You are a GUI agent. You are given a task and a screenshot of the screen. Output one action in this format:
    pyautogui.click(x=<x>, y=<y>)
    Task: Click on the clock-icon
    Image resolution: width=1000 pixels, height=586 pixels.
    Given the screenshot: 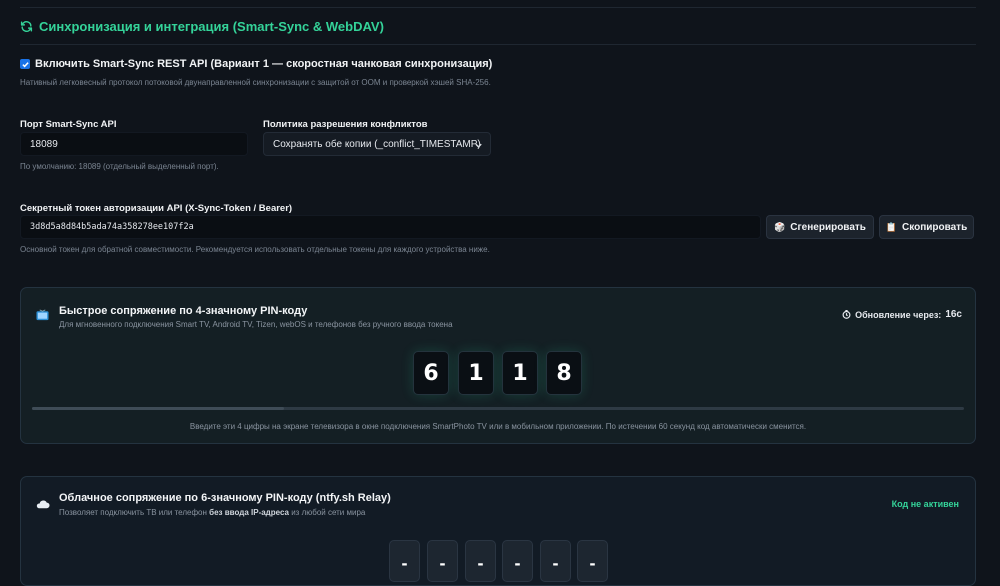 What is the action you would take?
    pyautogui.click(x=846, y=314)
    